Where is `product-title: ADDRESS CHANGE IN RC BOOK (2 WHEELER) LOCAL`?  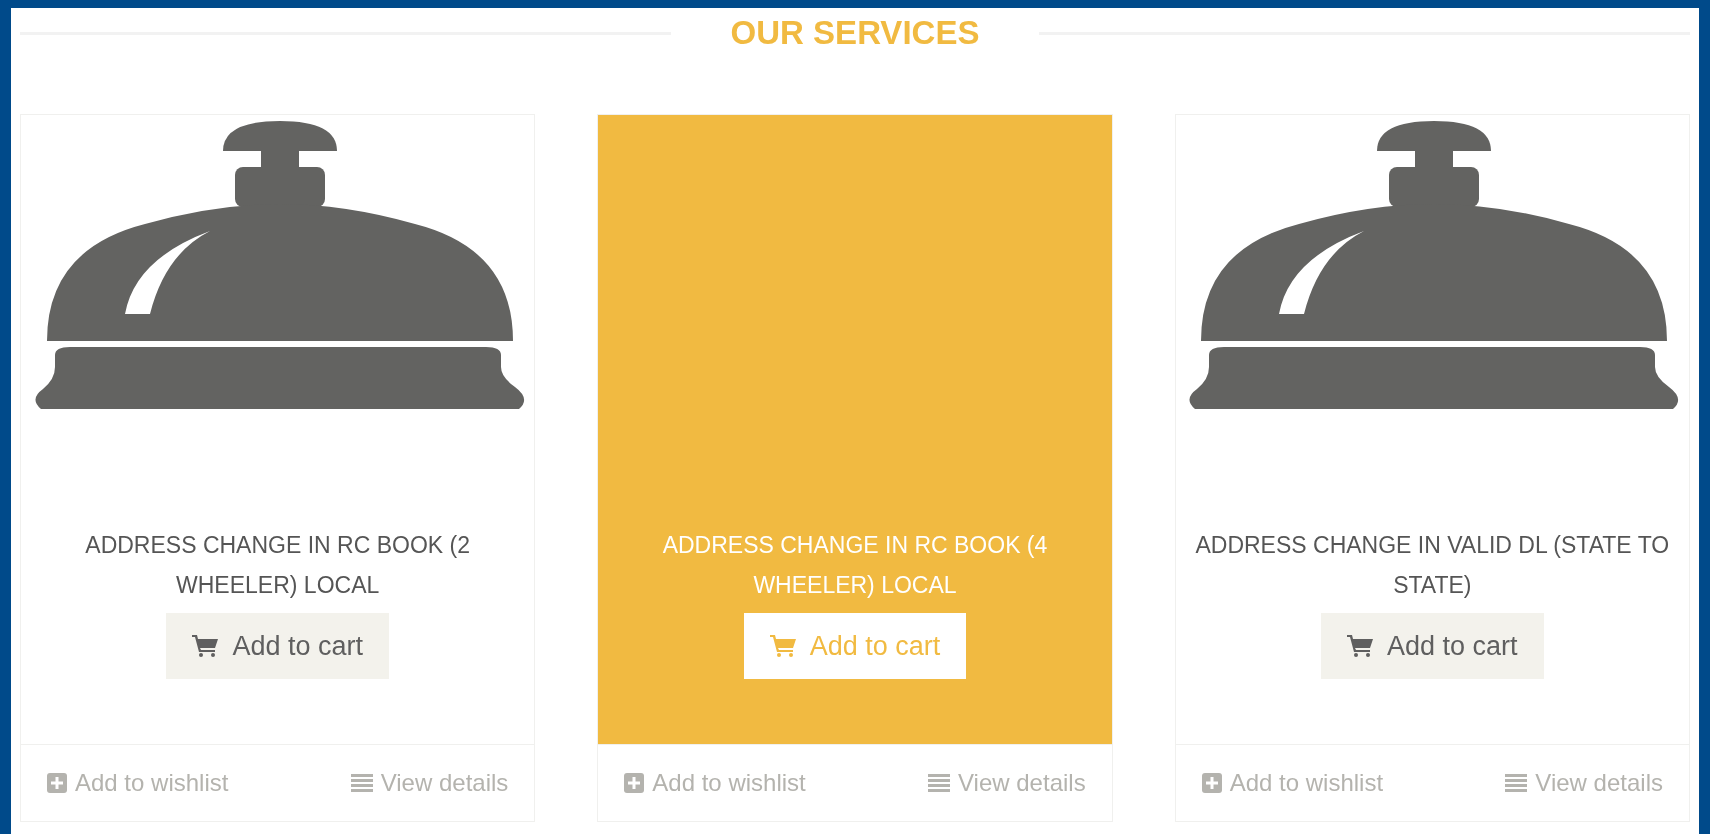
product-title: ADDRESS CHANGE IN RC BOOK (2 WHEELER) LOCAL is located at coordinates (278, 565).